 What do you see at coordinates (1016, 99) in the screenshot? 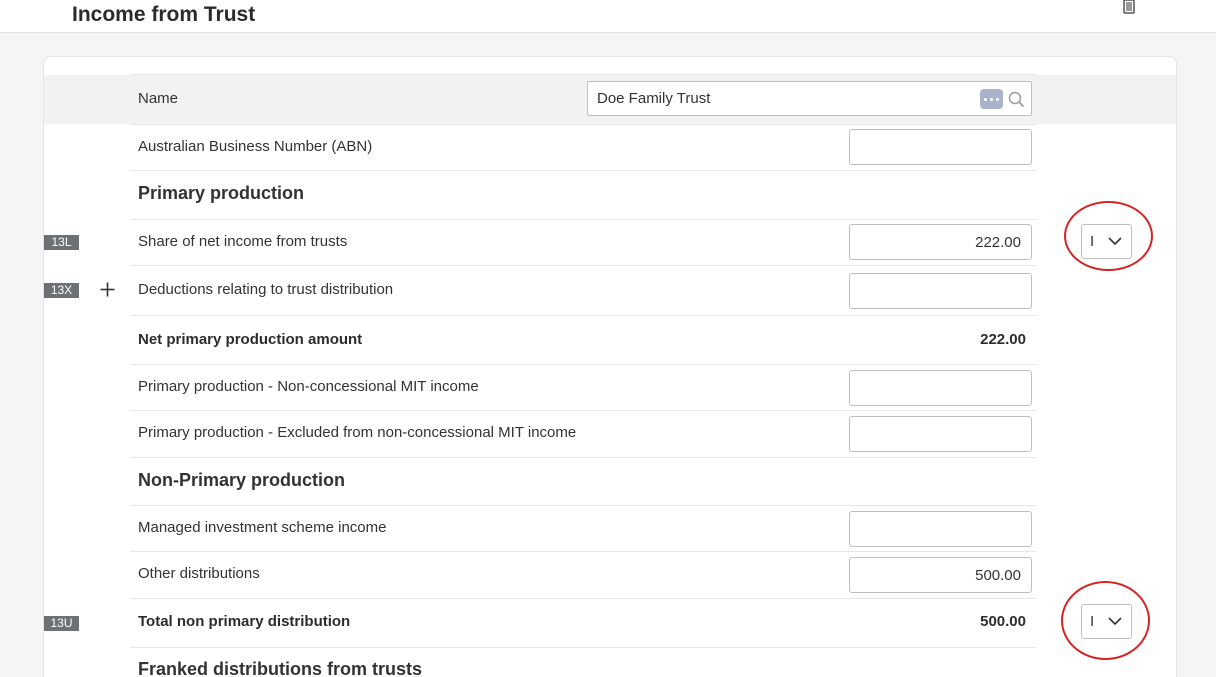
I see `search-icon` at bounding box center [1016, 99].